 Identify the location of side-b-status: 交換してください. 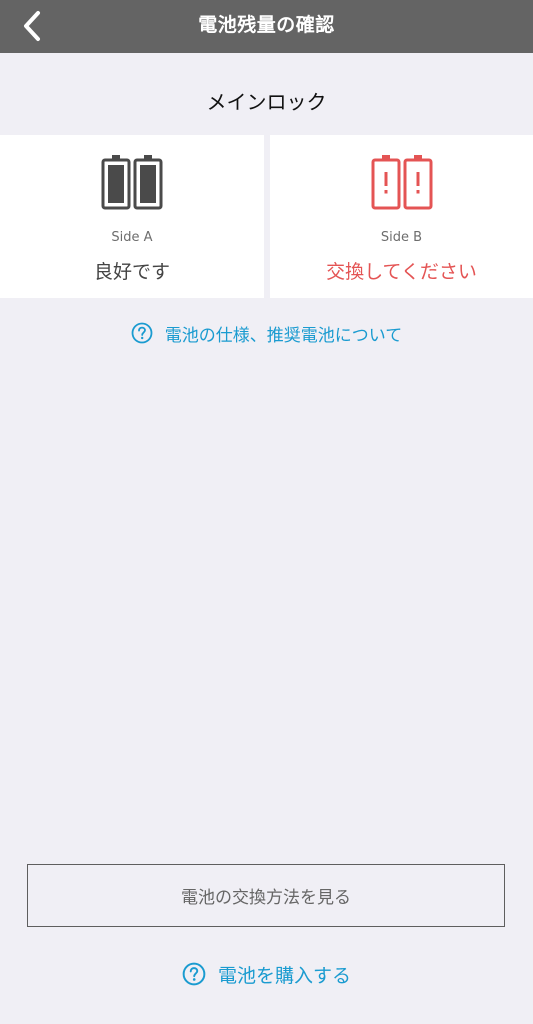
(401, 272).